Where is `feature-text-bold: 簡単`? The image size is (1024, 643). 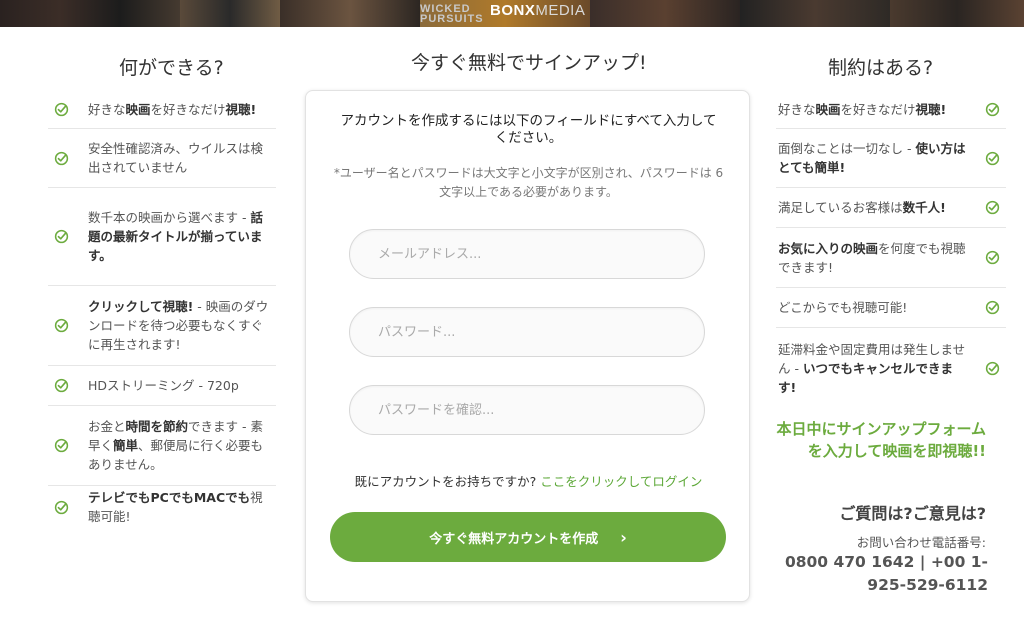 feature-text-bold: 簡単 is located at coordinates (126, 445).